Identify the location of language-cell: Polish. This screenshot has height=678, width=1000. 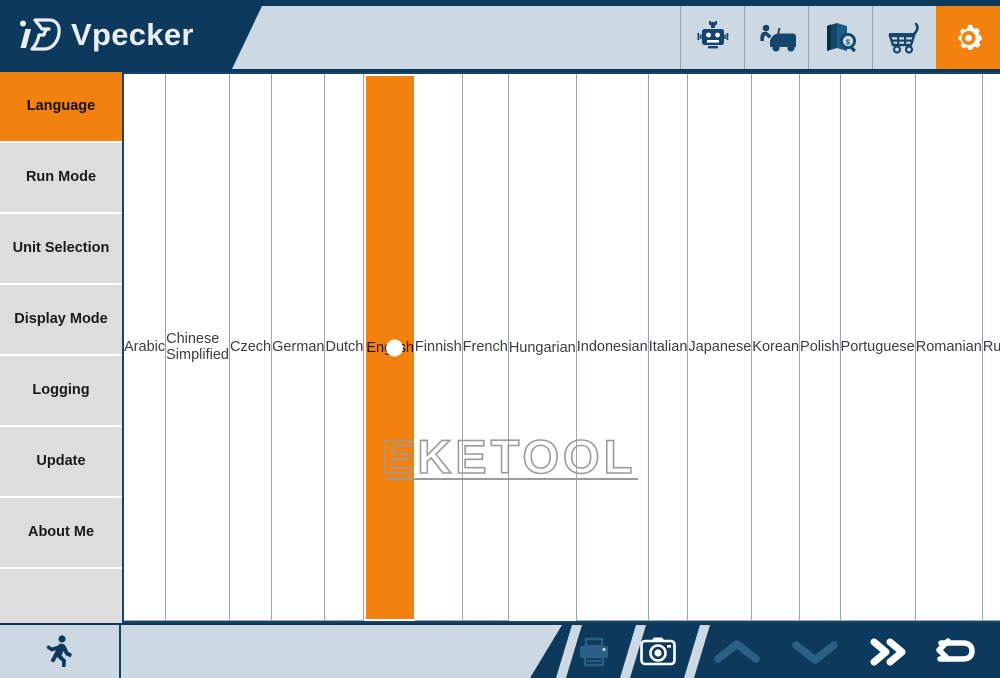
(820, 347).